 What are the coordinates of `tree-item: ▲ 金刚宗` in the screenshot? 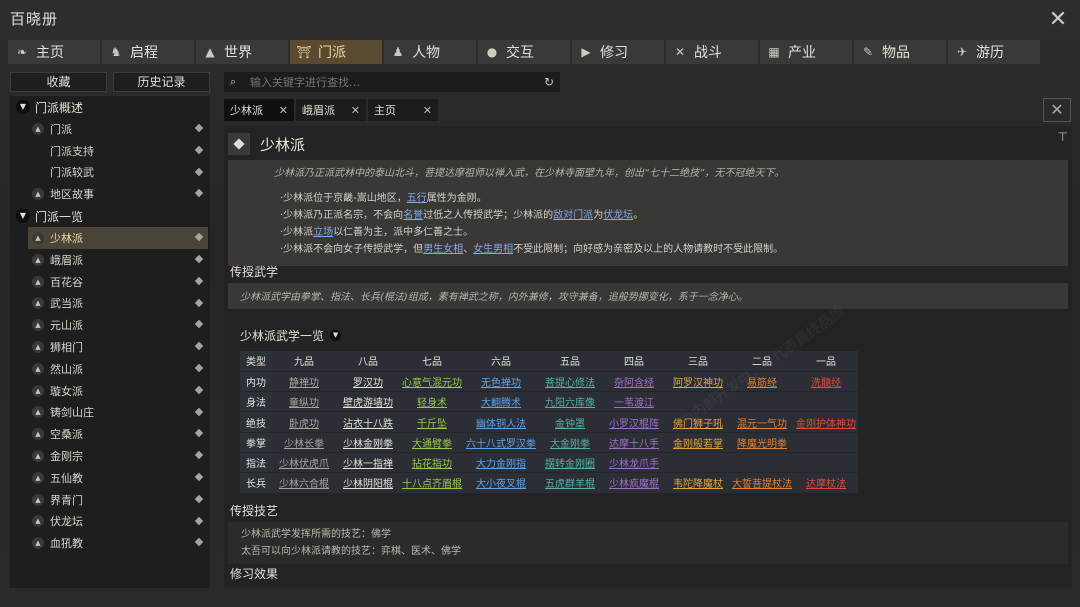 It's located at (118, 456).